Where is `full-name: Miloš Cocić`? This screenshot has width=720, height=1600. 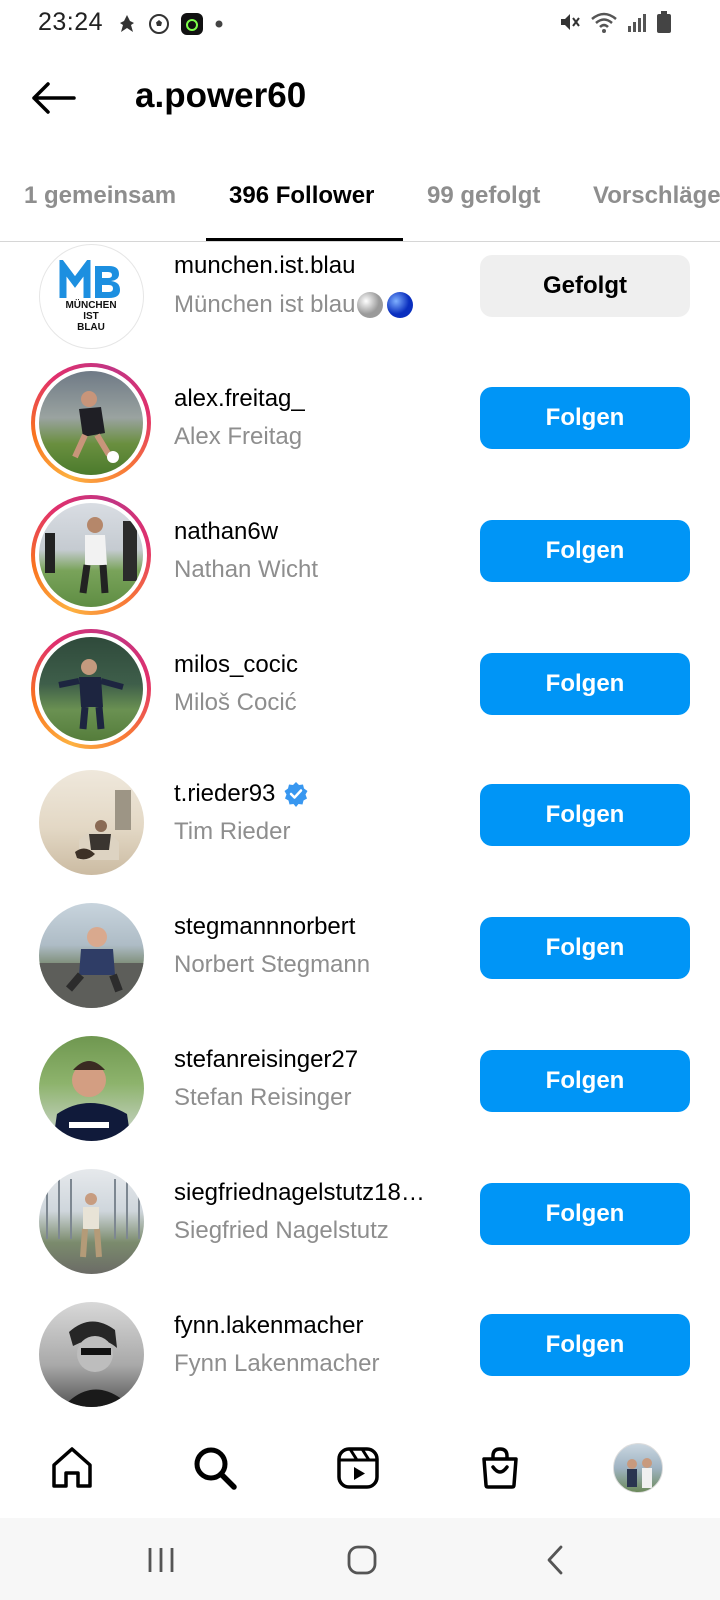
full-name: Miloš Cocić is located at coordinates (235, 702).